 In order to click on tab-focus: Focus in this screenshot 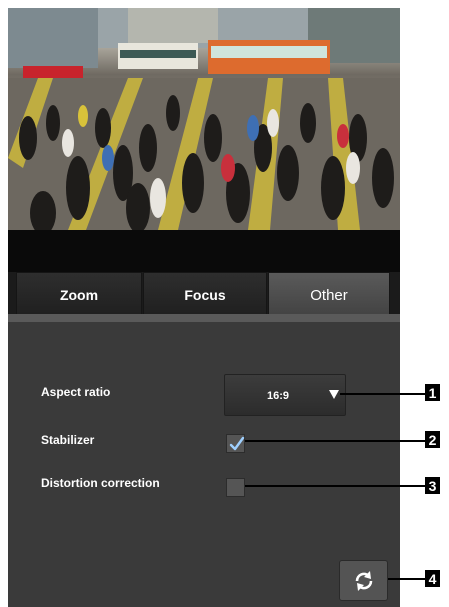, I will do `click(205, 295)`.